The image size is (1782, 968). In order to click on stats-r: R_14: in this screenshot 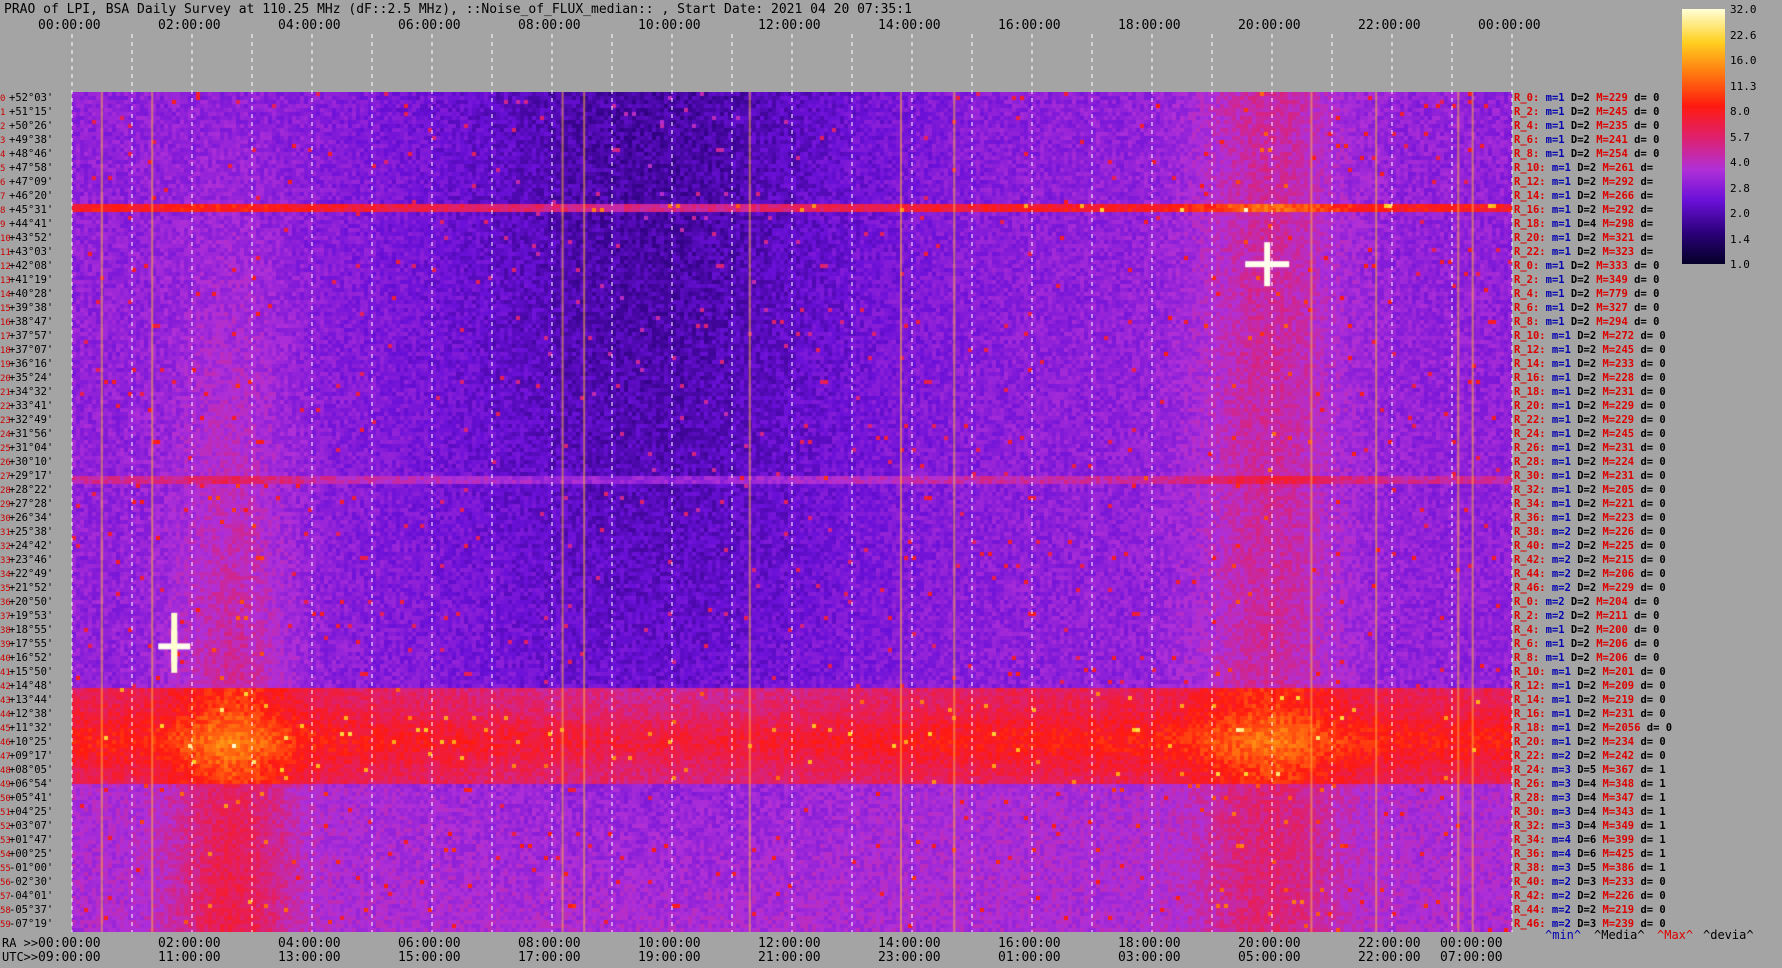, I will do `click(1530, 196)`.